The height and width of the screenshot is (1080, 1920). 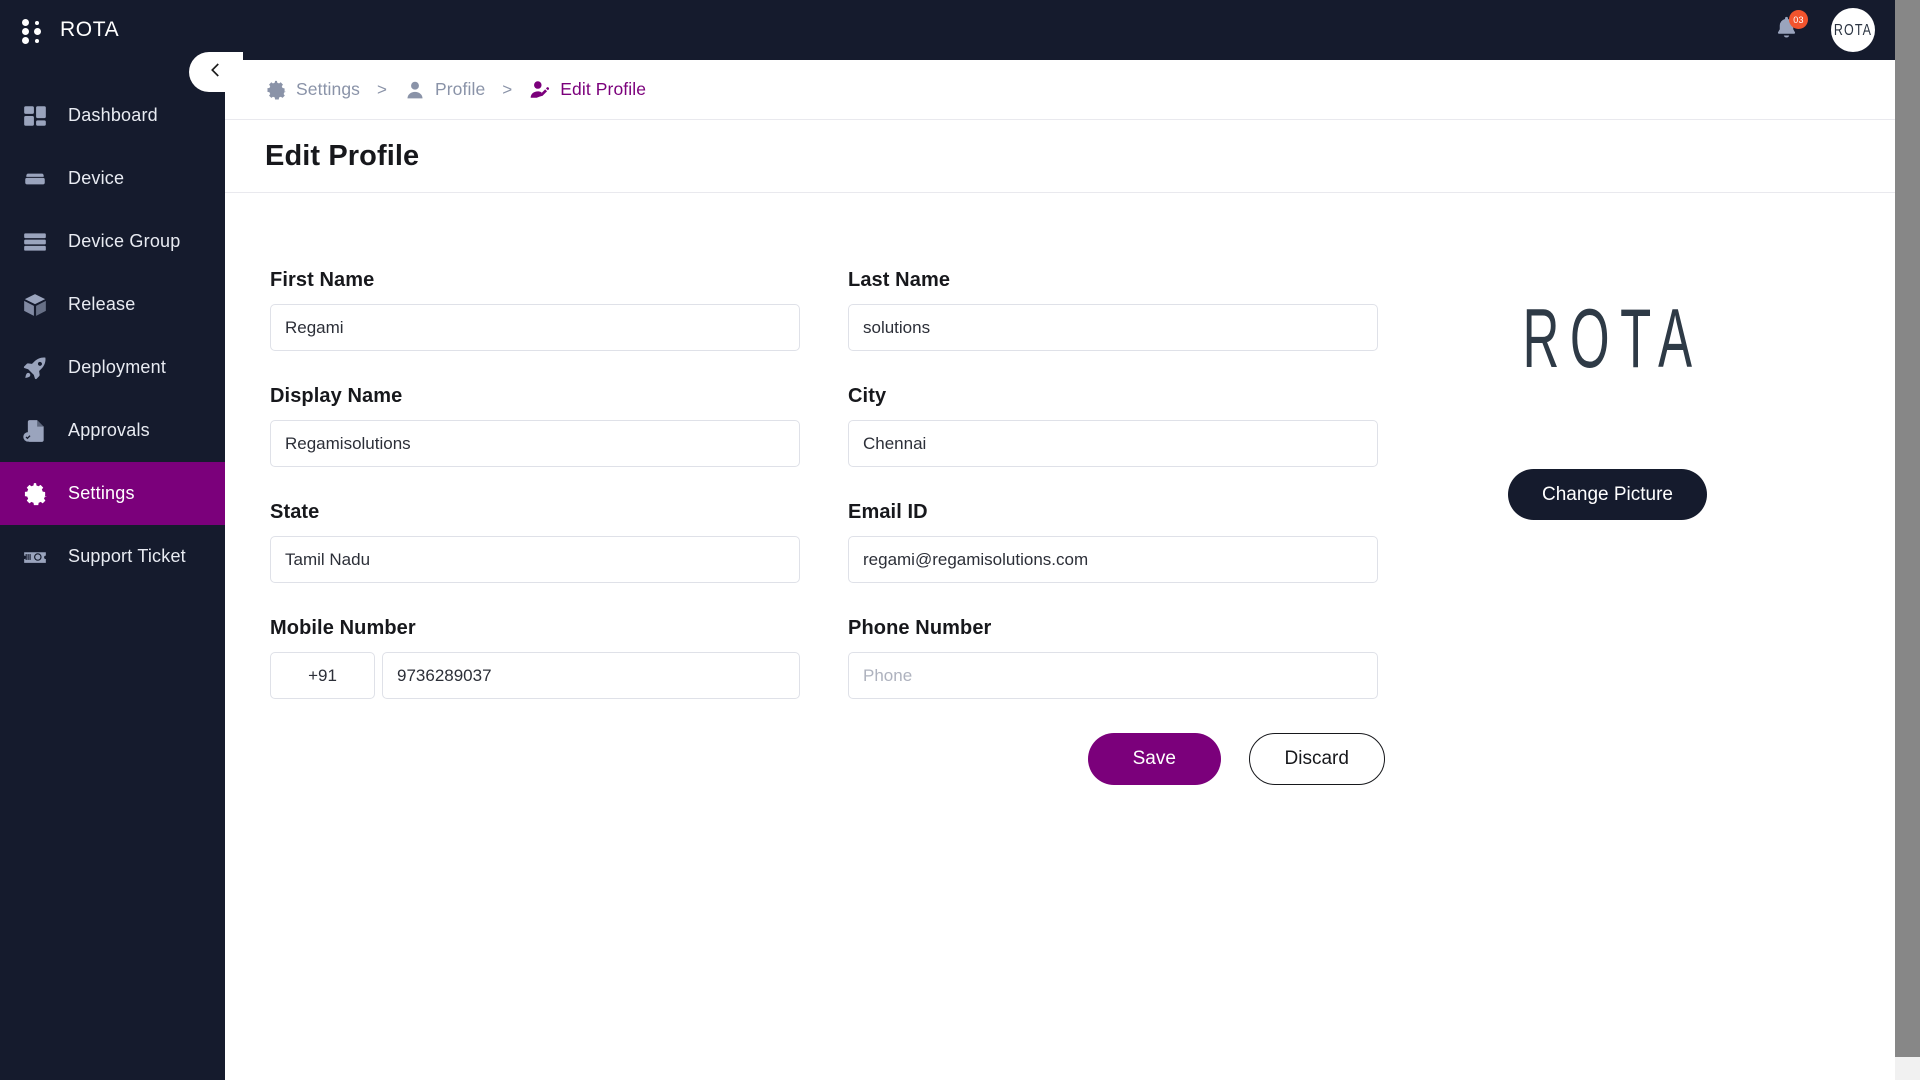 What do you see at coordinates (1113, 443) in the screenshot?
I see `city-input: Chennai` at bounding box center [1113, 443].